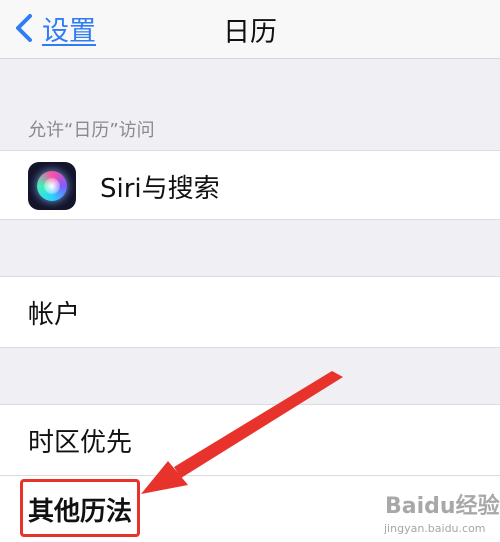 This screenshot has width=500, height=542. What do you see at coordinates (242, 432) in the screenshot?
I see `annotation-arrow` at bounding box center [242, 432].